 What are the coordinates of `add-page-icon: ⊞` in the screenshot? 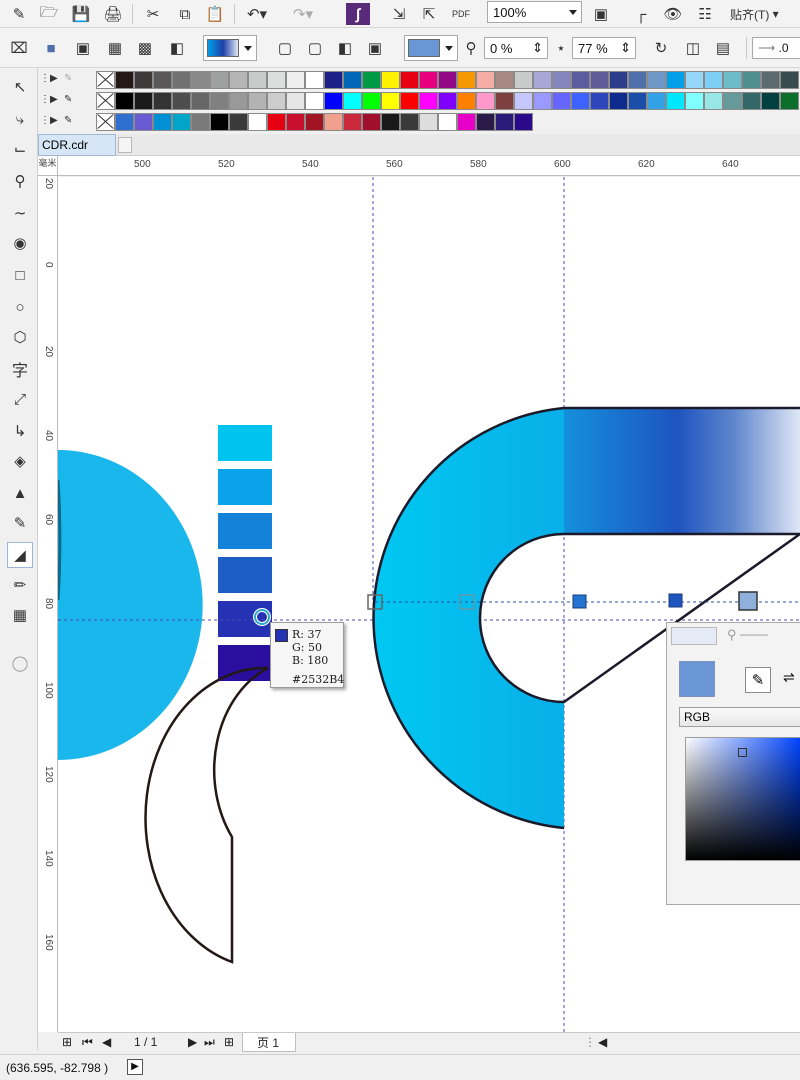 It's located at (67, 1042).